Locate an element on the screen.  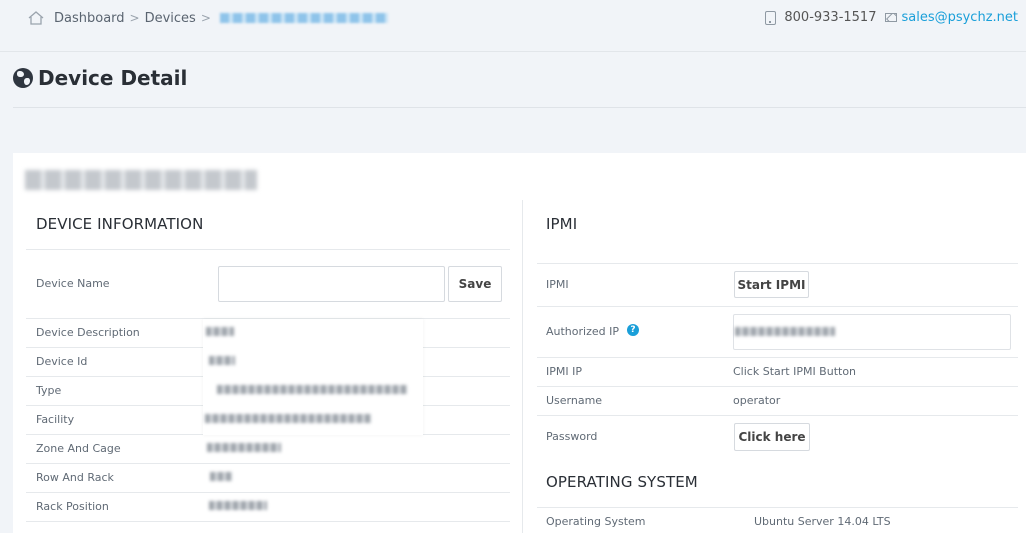
start-ipmi-button: Start IPMI is located at coordinates (771, 284).